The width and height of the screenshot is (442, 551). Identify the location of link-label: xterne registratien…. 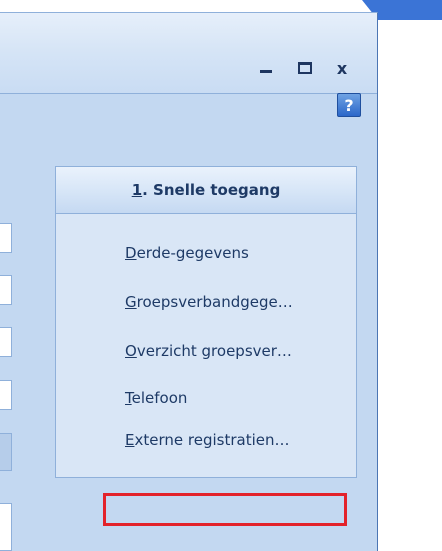
(212, 440).